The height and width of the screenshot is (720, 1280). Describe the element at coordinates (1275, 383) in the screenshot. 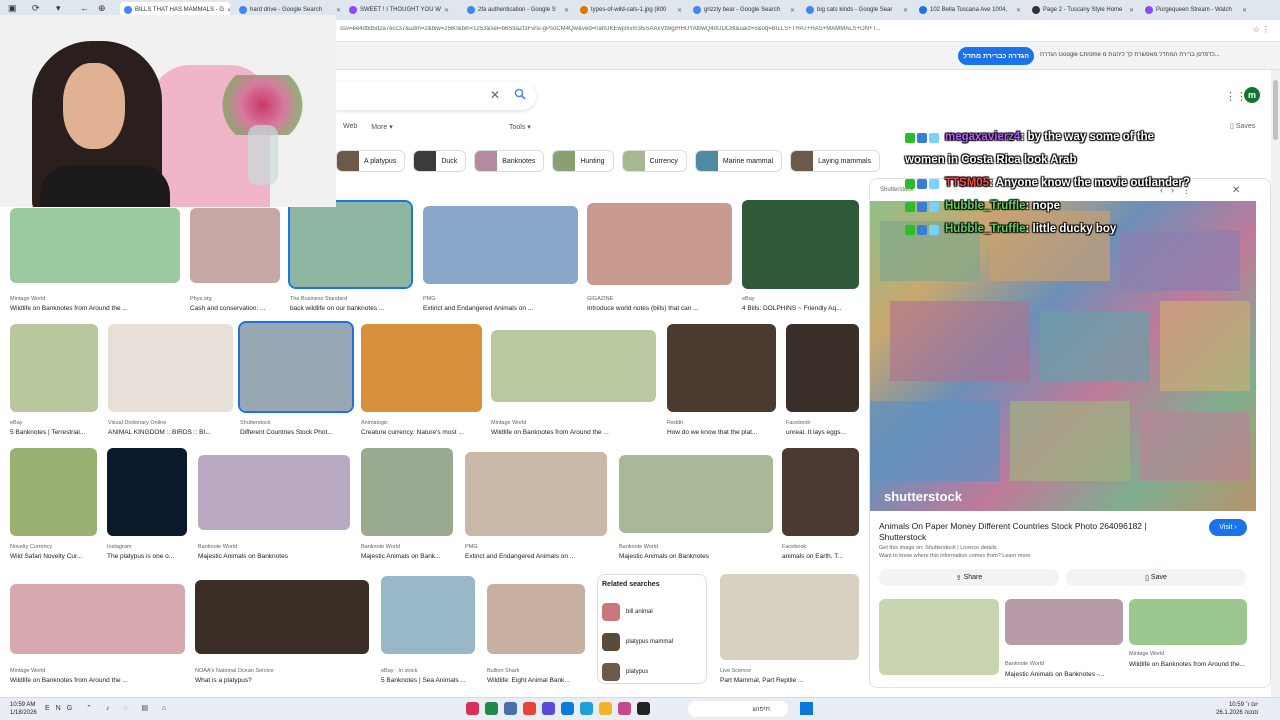

I see `page-scrollbar` at that location.